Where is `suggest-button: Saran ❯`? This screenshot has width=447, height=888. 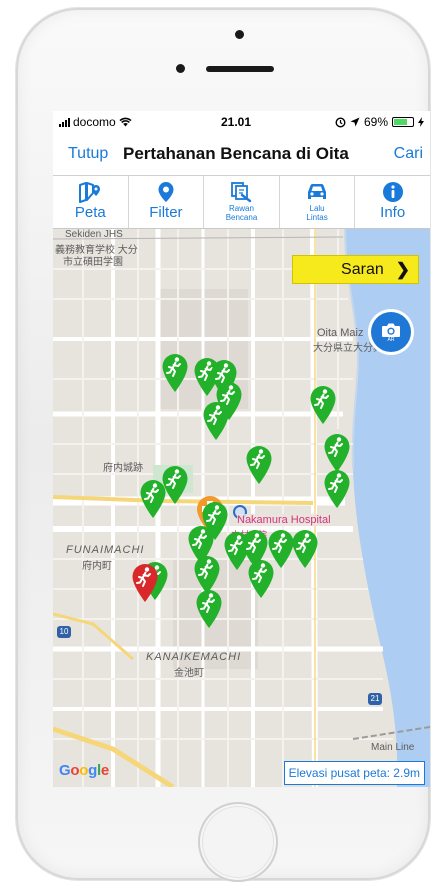
suggest-button: Saran ❯ is located at coordinates (355, 269).